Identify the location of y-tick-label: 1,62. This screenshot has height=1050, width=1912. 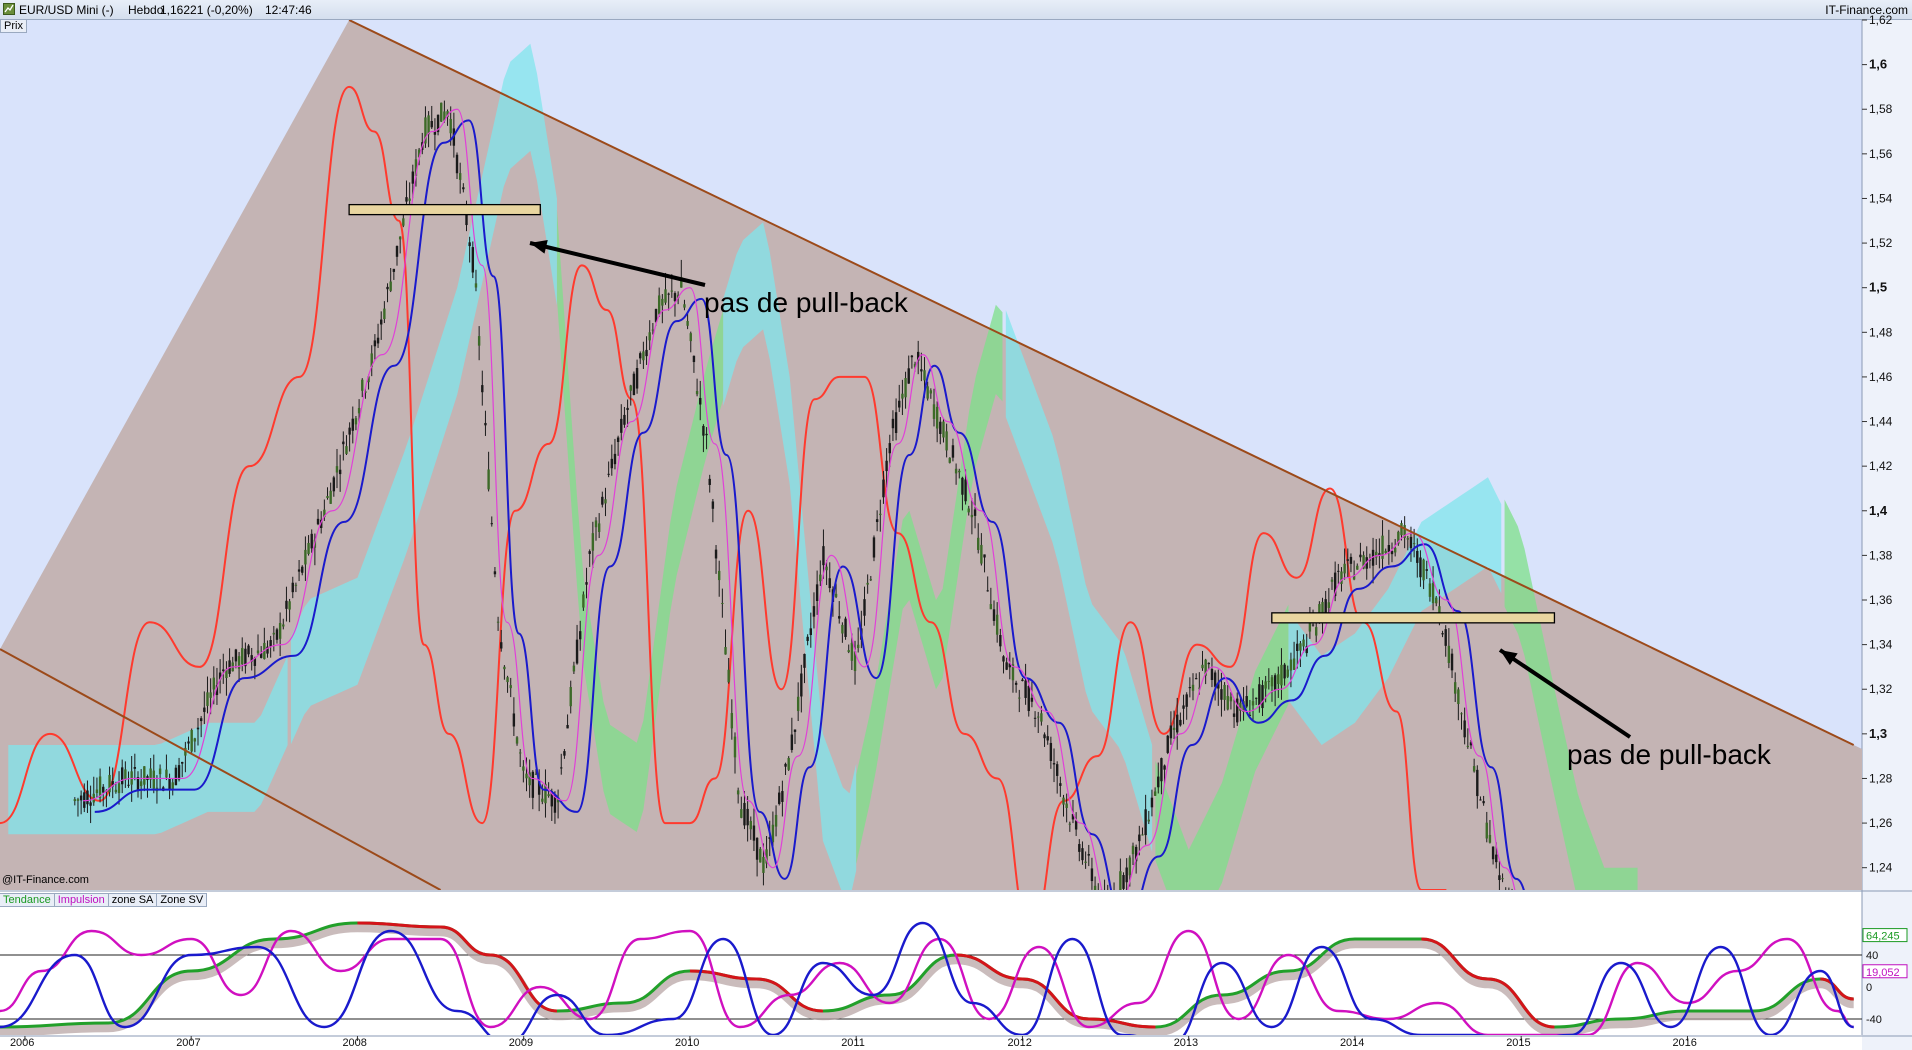
(1881, 20).